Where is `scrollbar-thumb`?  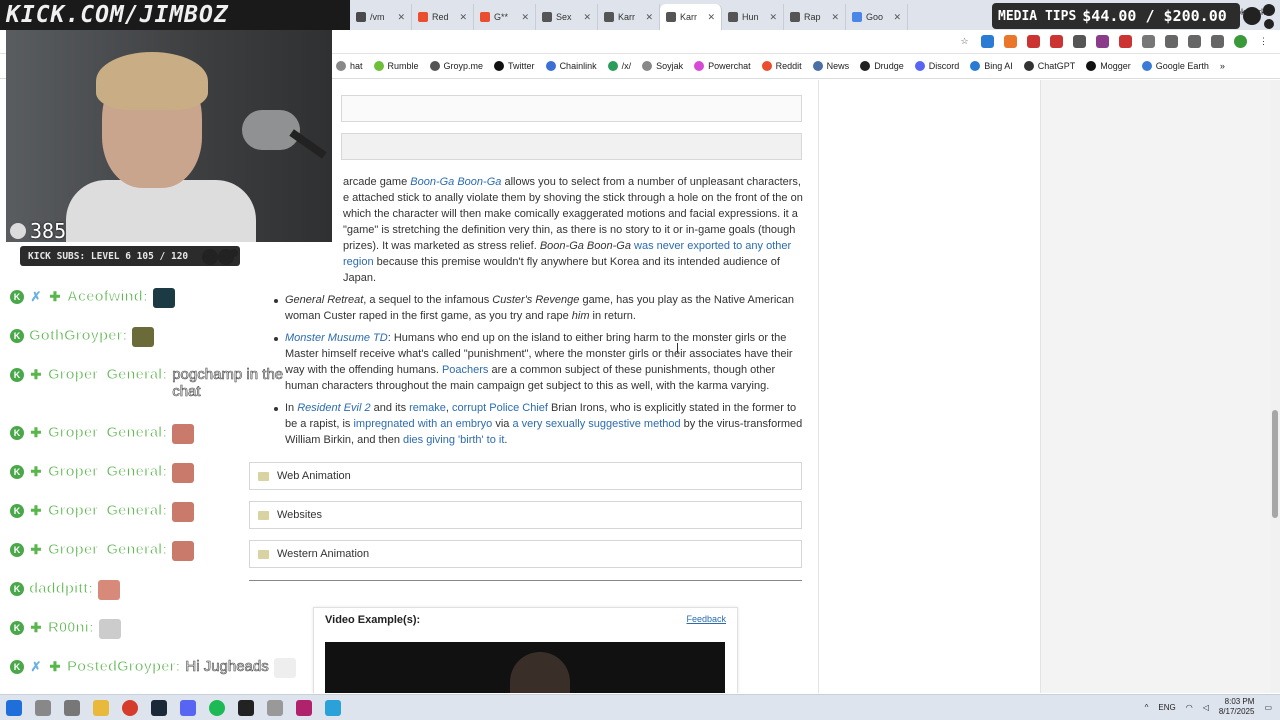
scrollbar-thumb is located at coordinates (1275, 464).